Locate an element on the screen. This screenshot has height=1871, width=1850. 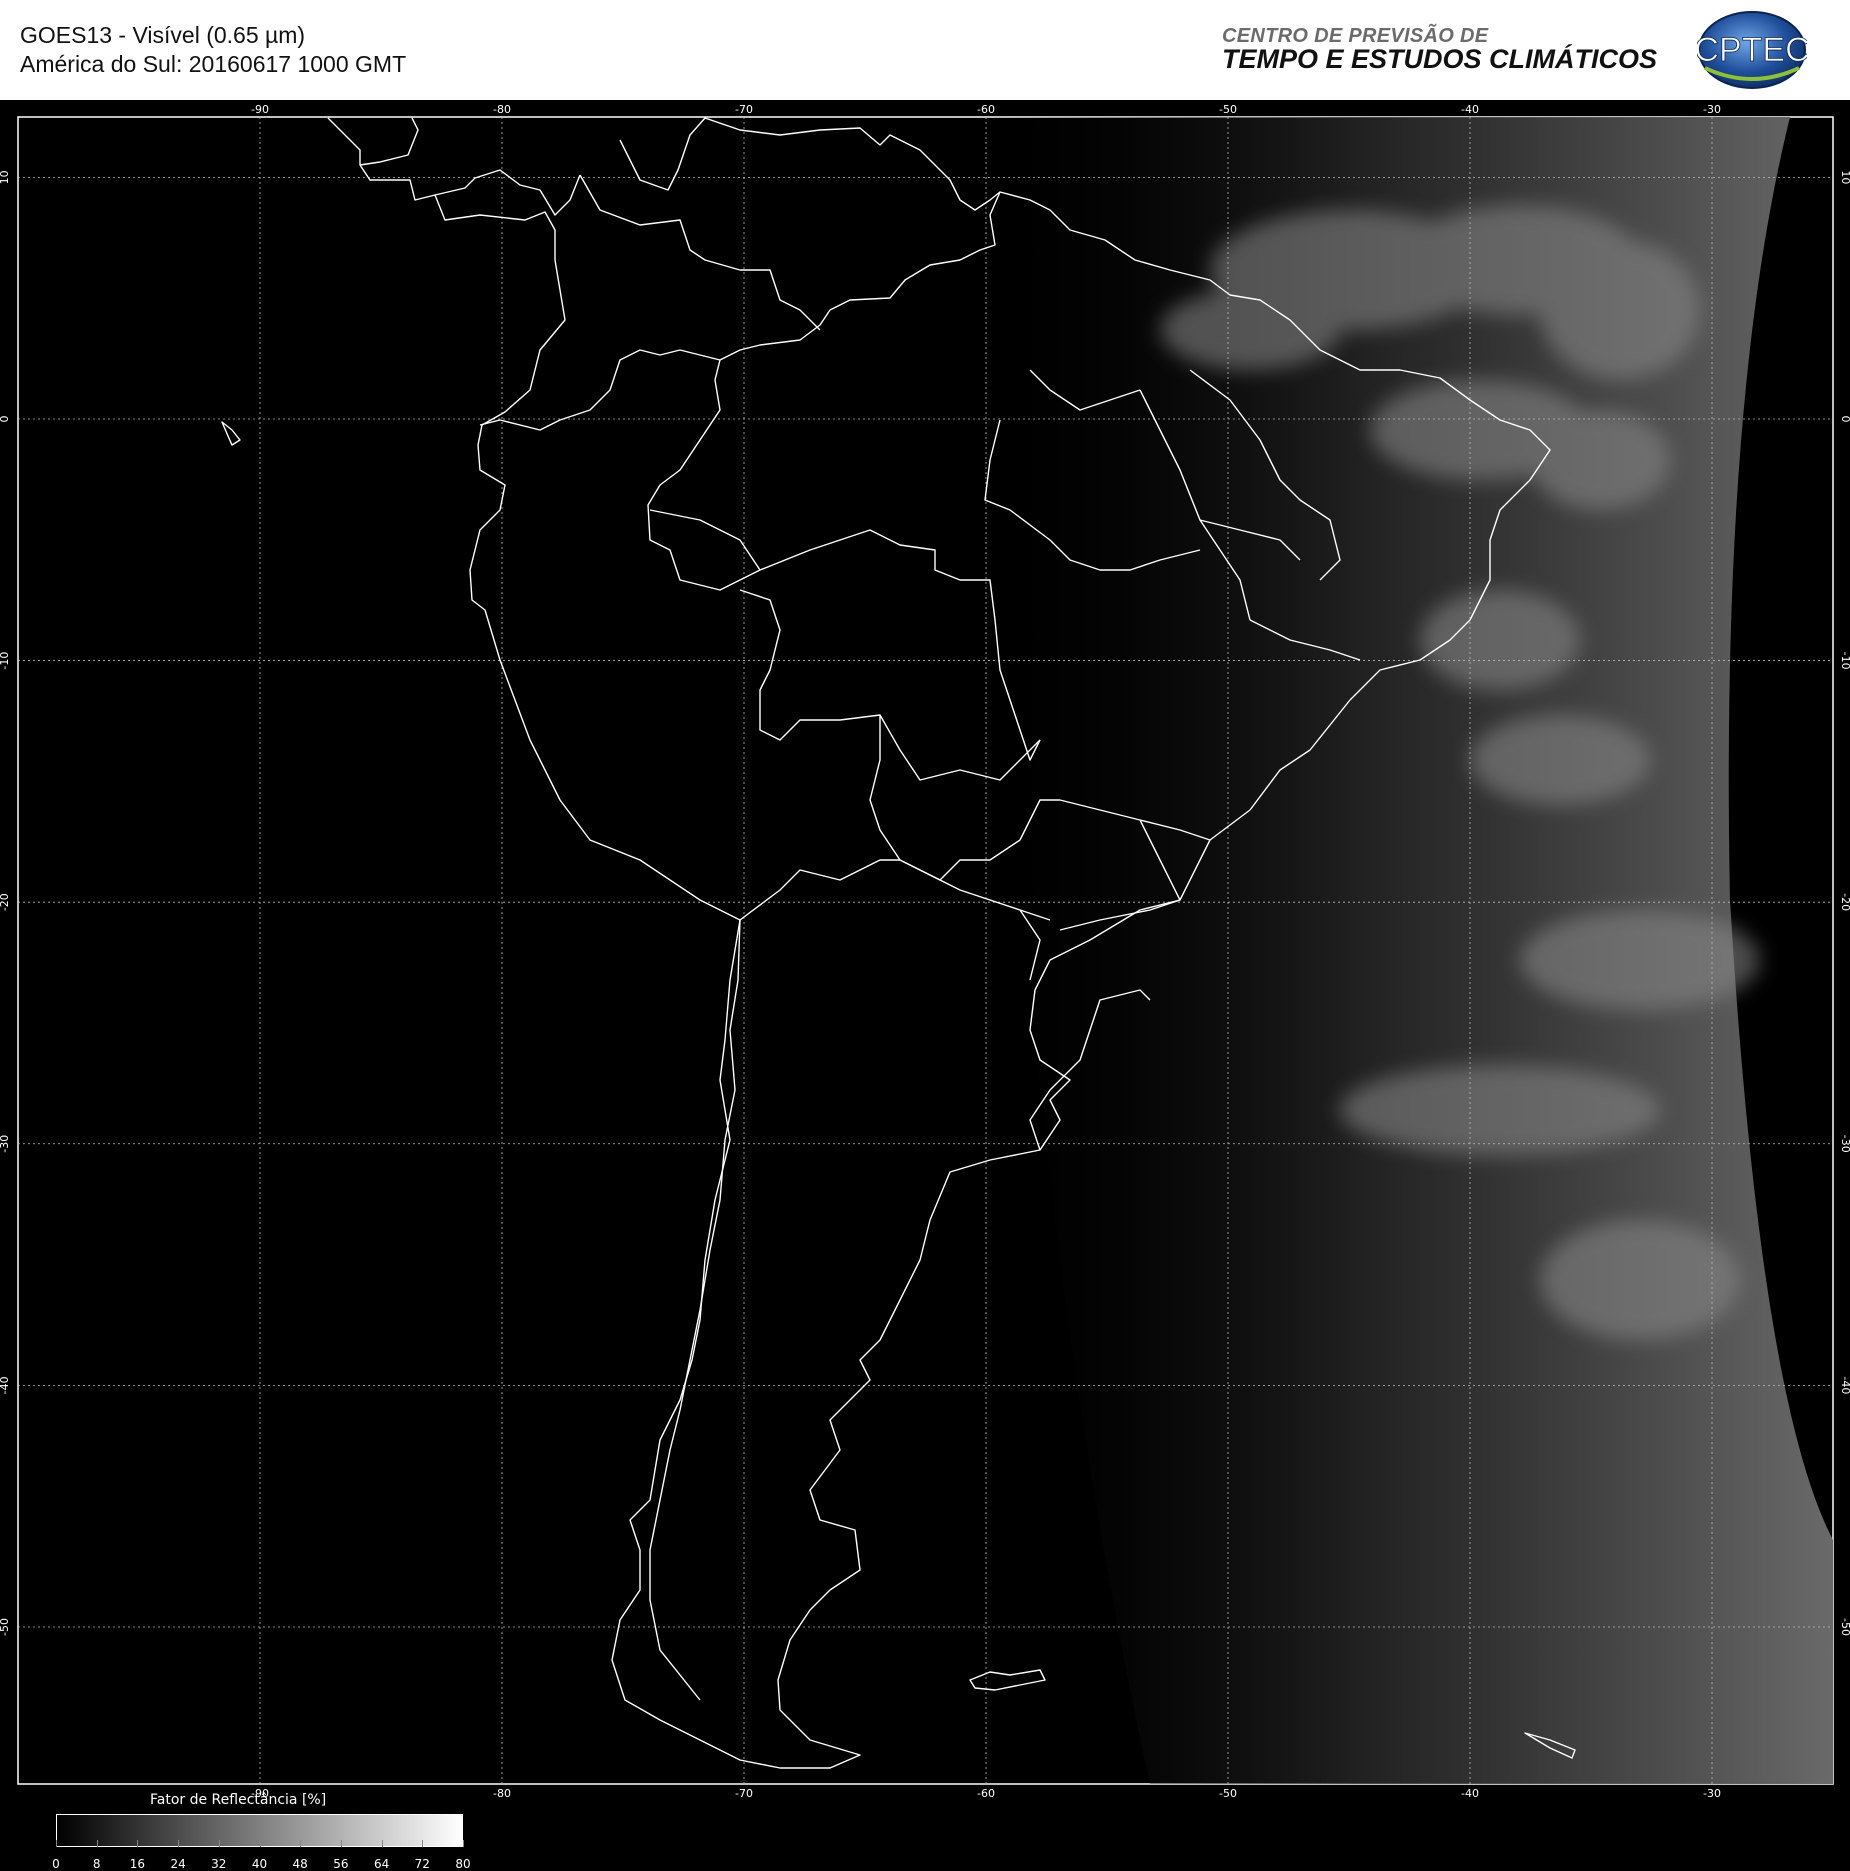
legend-label: 0 is located at coordinates (56, 1864).